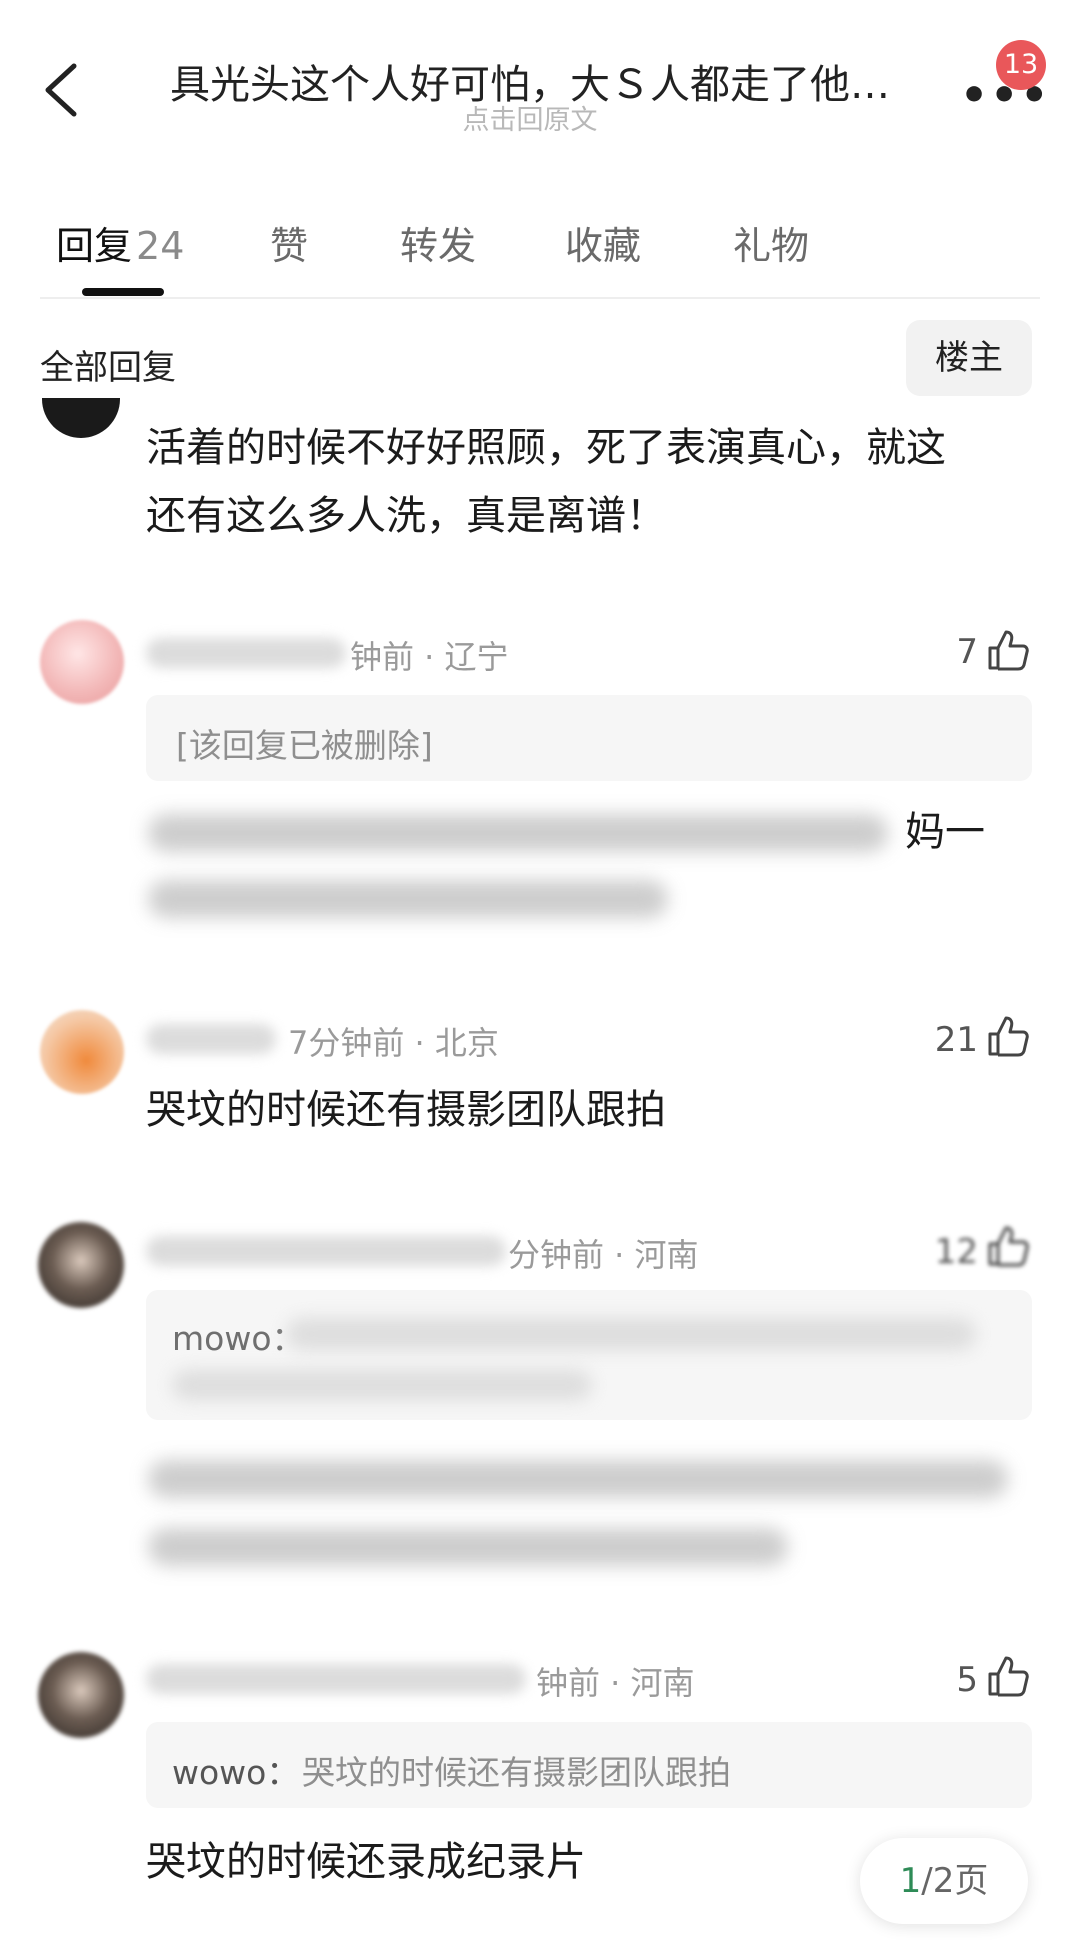 Image resolution: width=1080 pixels, height=1947 pixels. What do you see at coordinates (160, 246) in the screenshot?
I see `tab-replies-count: 24` at bounding box center [160, 246].